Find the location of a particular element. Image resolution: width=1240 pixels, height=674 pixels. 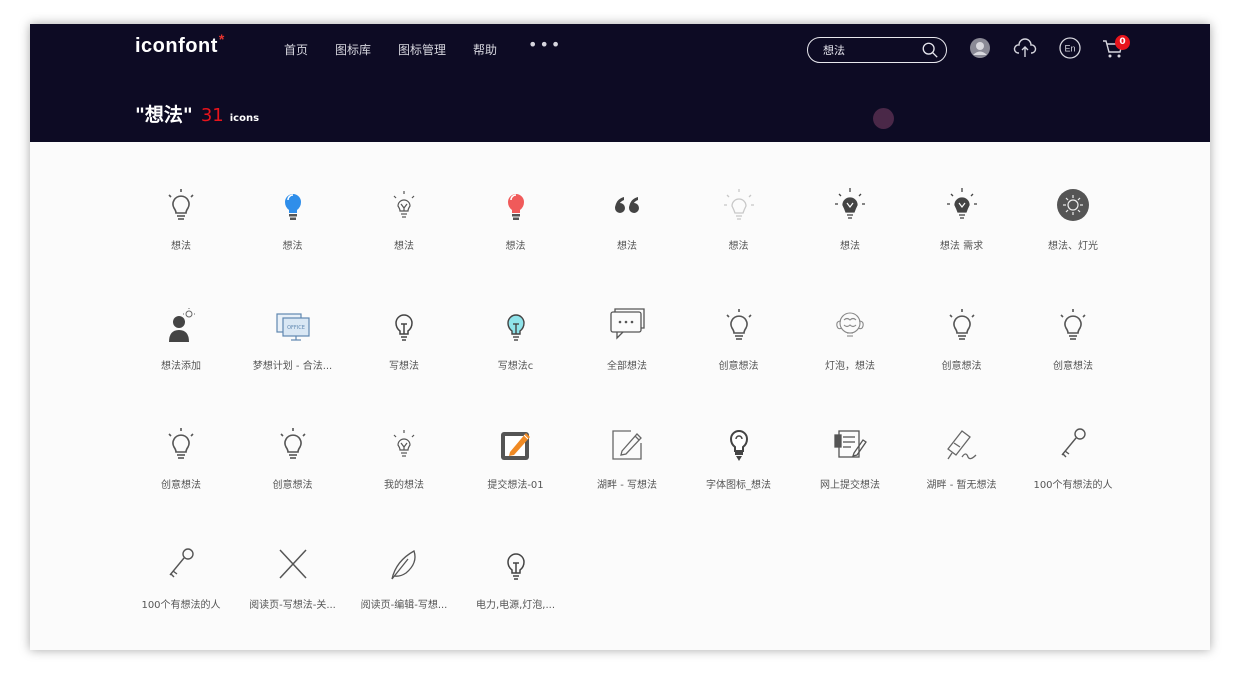

nav-icon-management: 图标管理 is located at coordinates (422, 49).